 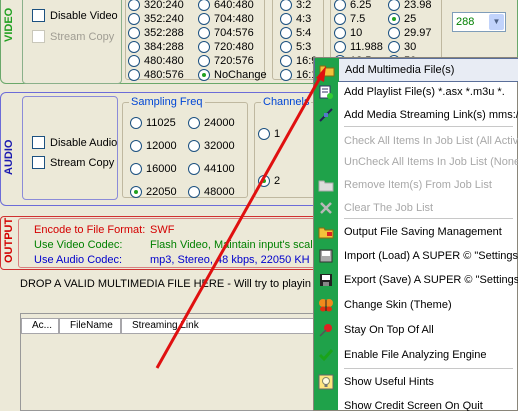 What do you see at coordinates (416, 382) in the screenshot?
I see `menu-item-show-useful-hints: Show Useful Hints` at bounding box center [416, 382].